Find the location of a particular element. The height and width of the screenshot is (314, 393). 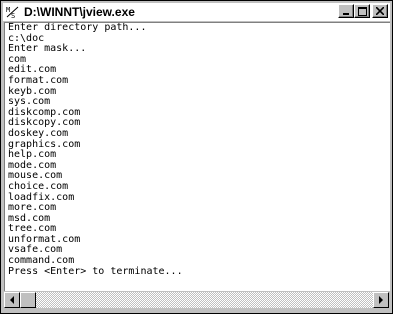

scroll-track is located at coordinates (204, 300).